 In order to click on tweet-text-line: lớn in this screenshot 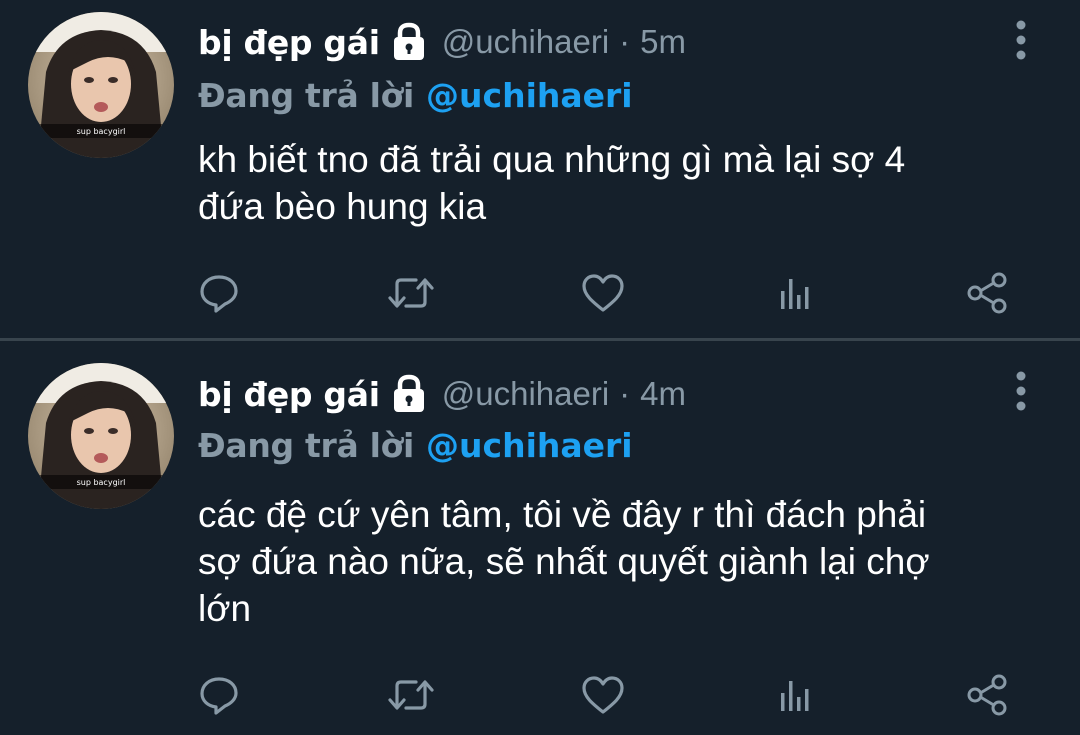, I will do `click(225, 608)`.